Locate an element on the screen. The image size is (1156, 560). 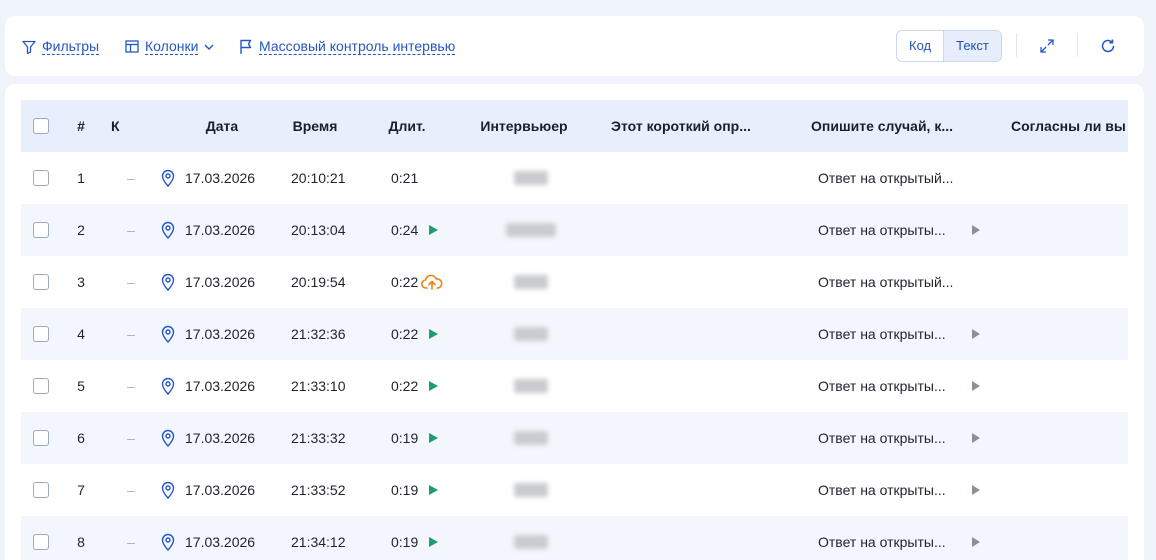
expand-icon is located at coordinates (1047, 46).